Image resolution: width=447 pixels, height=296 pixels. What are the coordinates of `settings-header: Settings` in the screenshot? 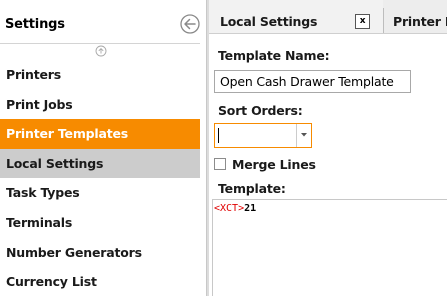 It's located at (103, 22).